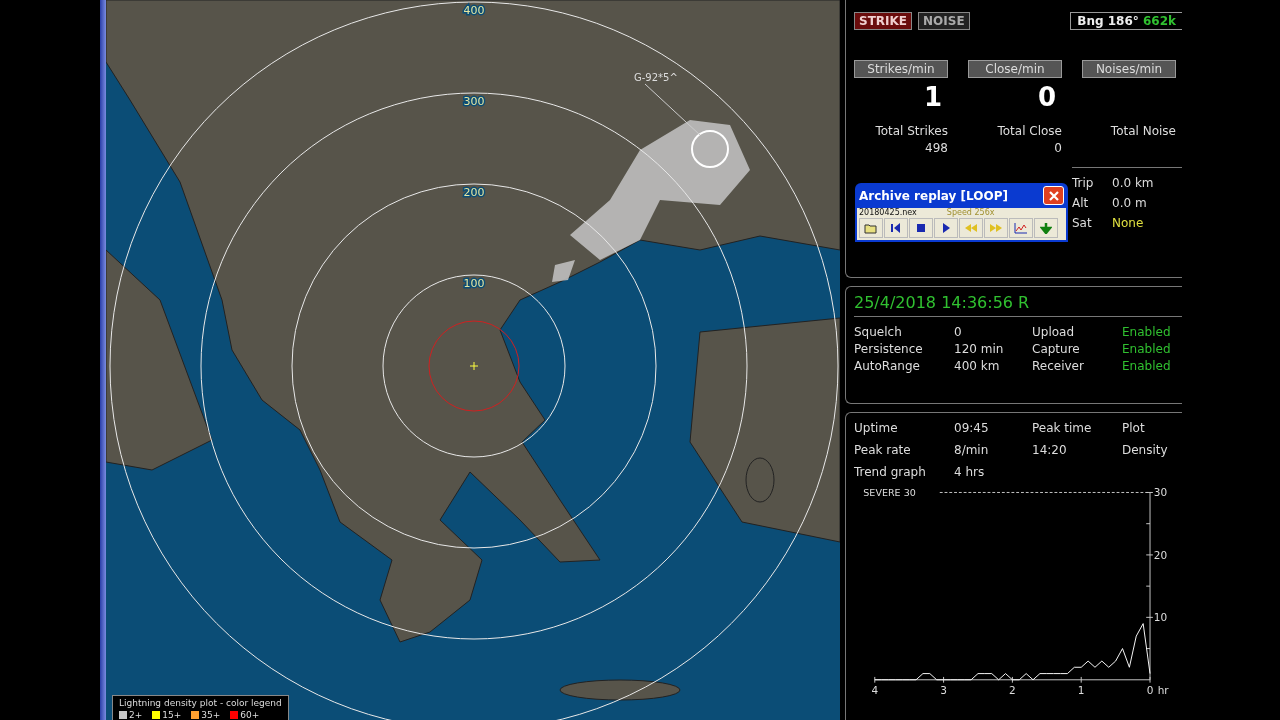 This screenshot has height=720, width=1280. Describe the element at coordinates (1160, 617) in the screenshot. I see `y-tick-label: 10` at that location.